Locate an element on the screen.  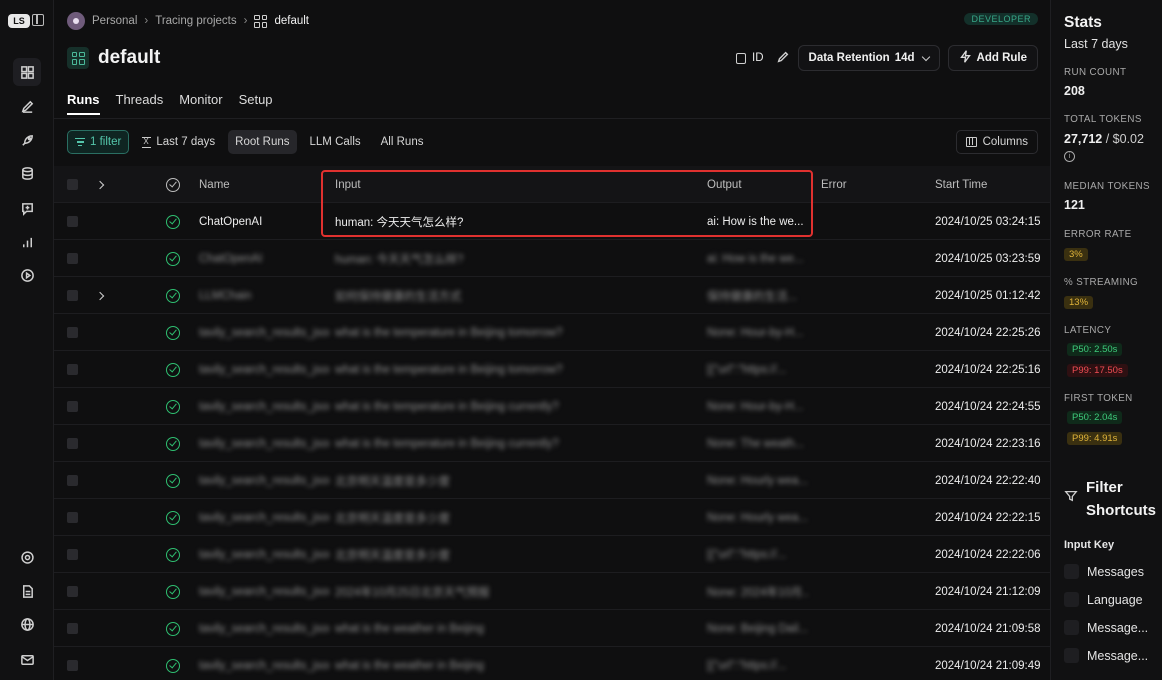
sidebar-toggle-icon is located at coordinates (38, 20).